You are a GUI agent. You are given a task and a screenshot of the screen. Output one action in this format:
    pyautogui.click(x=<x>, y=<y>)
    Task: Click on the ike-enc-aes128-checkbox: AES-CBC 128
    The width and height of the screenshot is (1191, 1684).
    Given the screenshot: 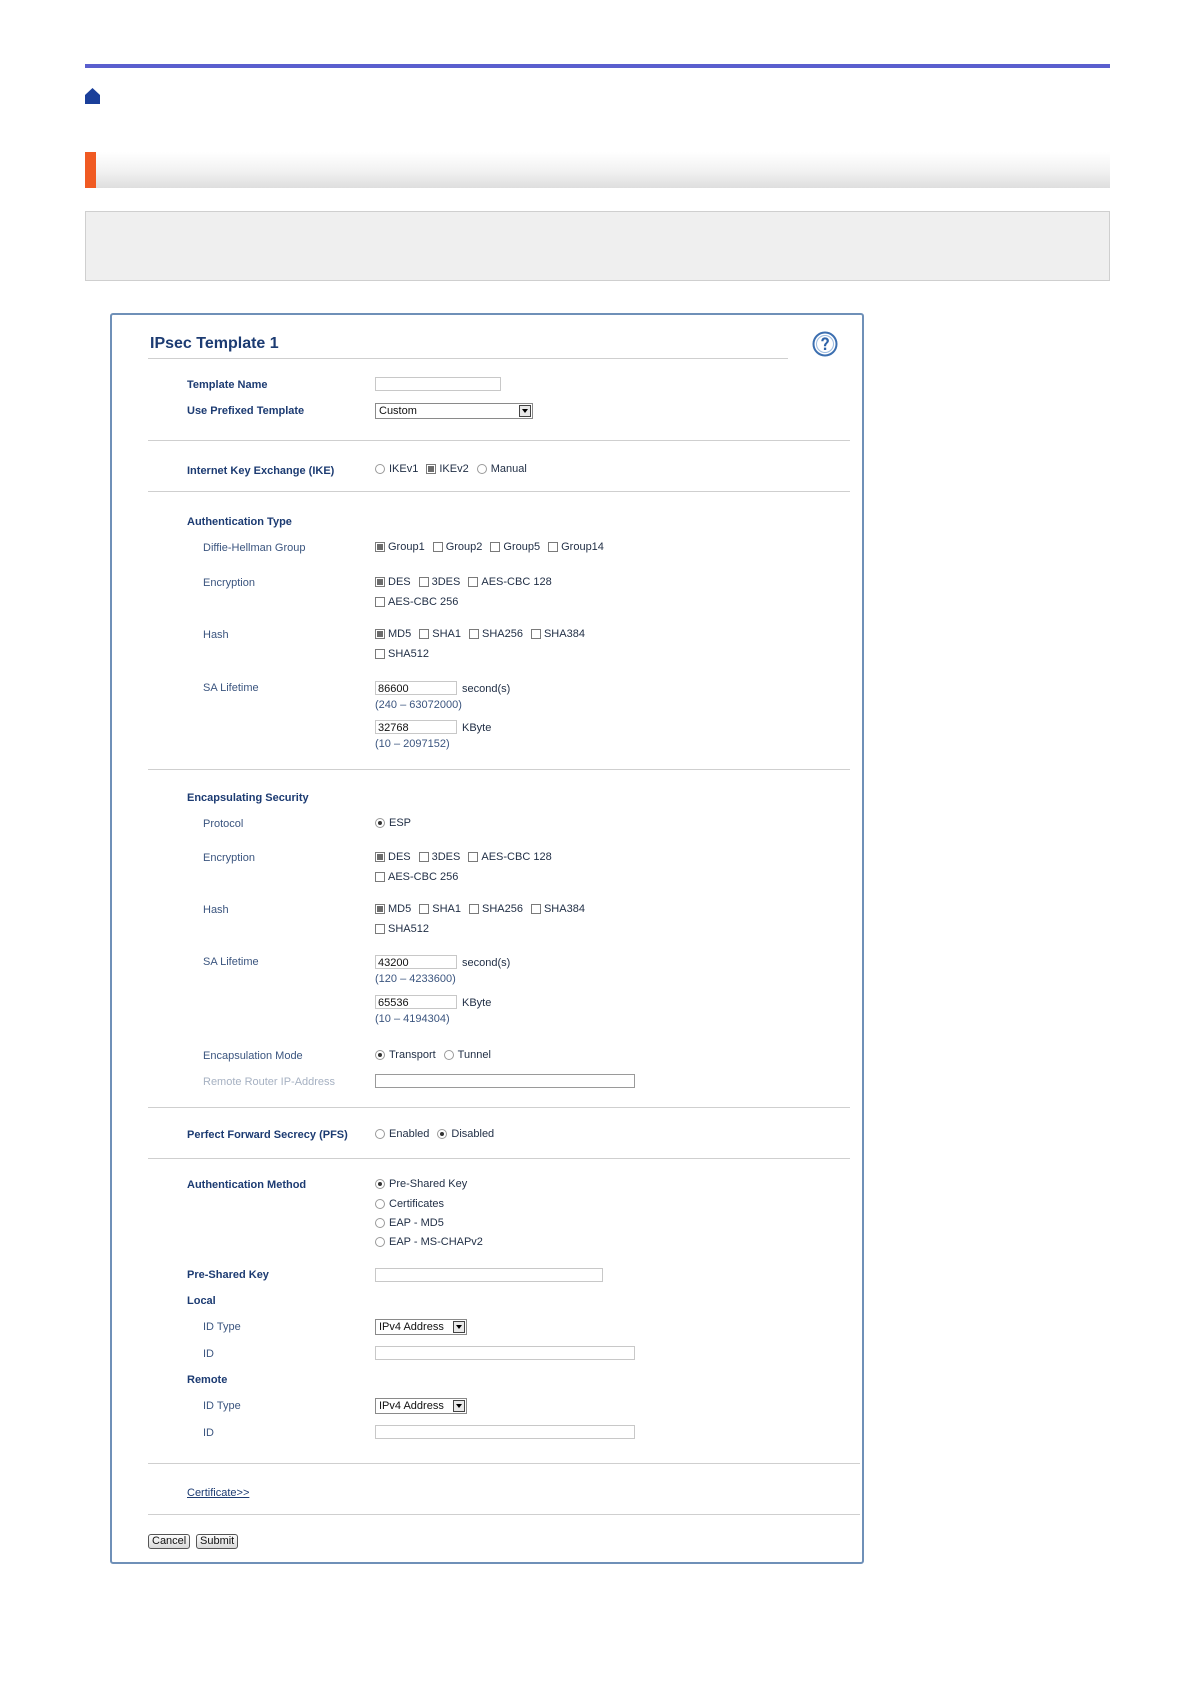 What is the action you would take?
    pyautogui.click(x=510, y=582)
    